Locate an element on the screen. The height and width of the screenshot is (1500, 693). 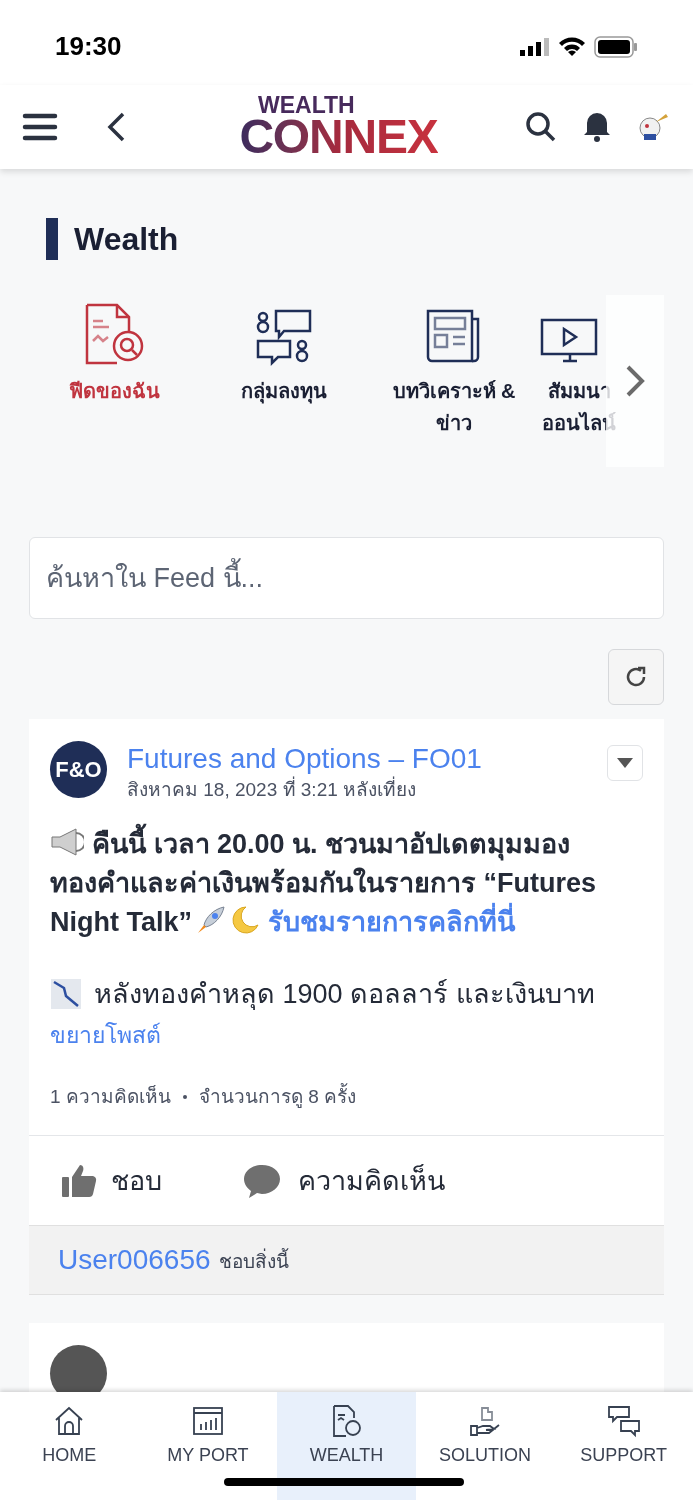
comment-button: ความคิดเห็น is located at coordinates (343, 1181).